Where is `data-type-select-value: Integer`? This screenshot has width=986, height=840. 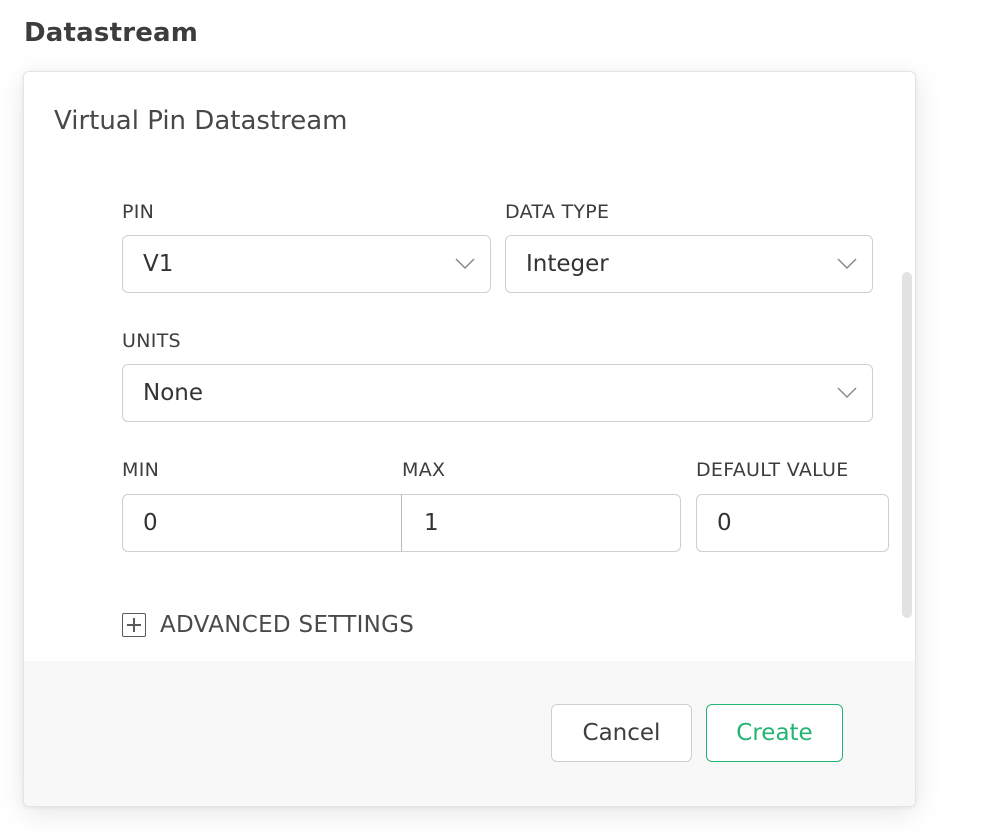 data-type-select-value: Integer is located at coordinates (567, 264).